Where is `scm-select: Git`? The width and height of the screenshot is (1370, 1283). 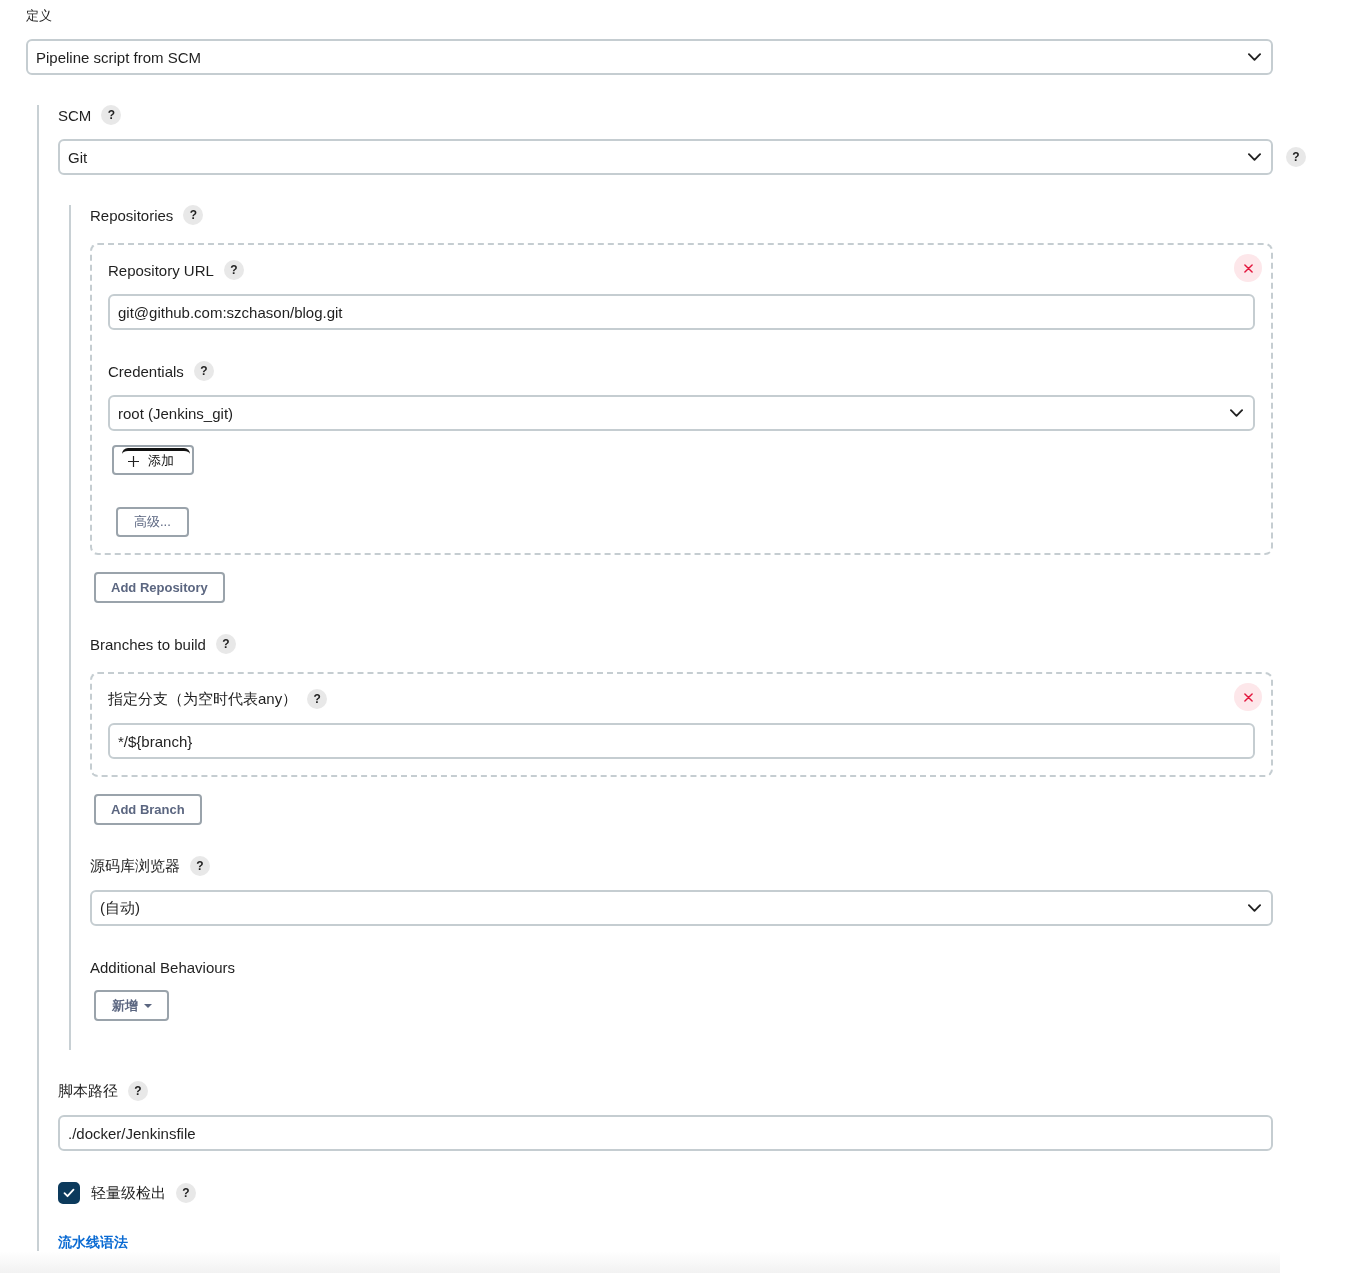
scm-select: Git is located at coordinates (665, 157).